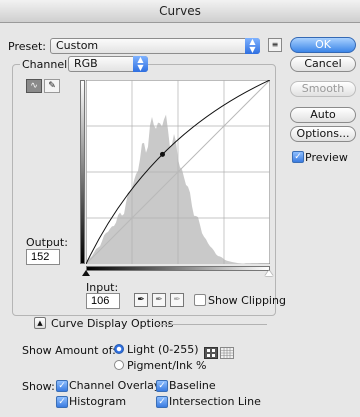 The image size is (360, 417). Describe the element at coordinates (247, 300) in the screenshot. I see `show-clipping-label: Show Clipping` at that location.